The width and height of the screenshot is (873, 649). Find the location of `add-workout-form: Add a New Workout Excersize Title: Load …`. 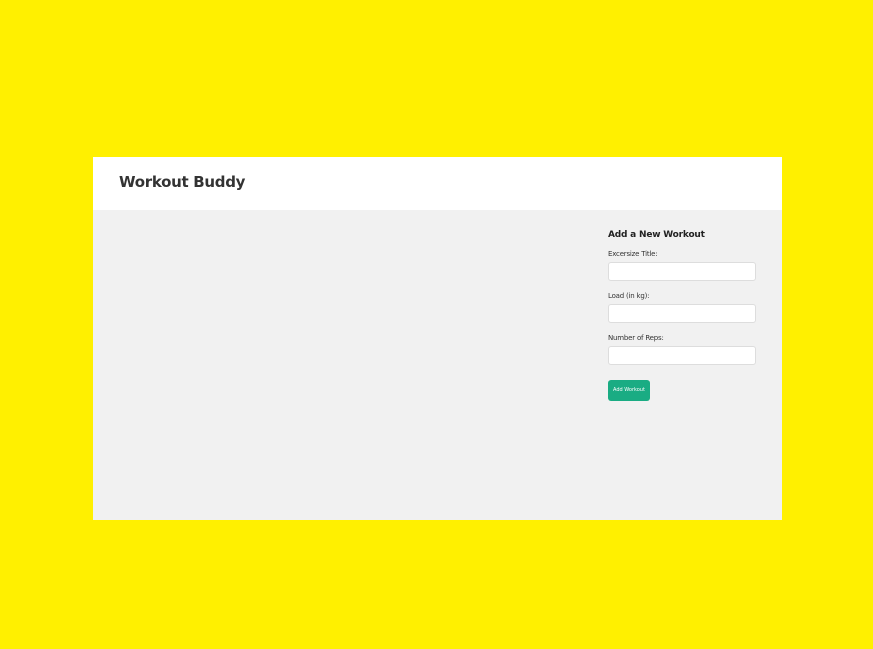

add-workout-form: Add a New Workout Excersize Title: Load … is located at coordinates (682, 315).